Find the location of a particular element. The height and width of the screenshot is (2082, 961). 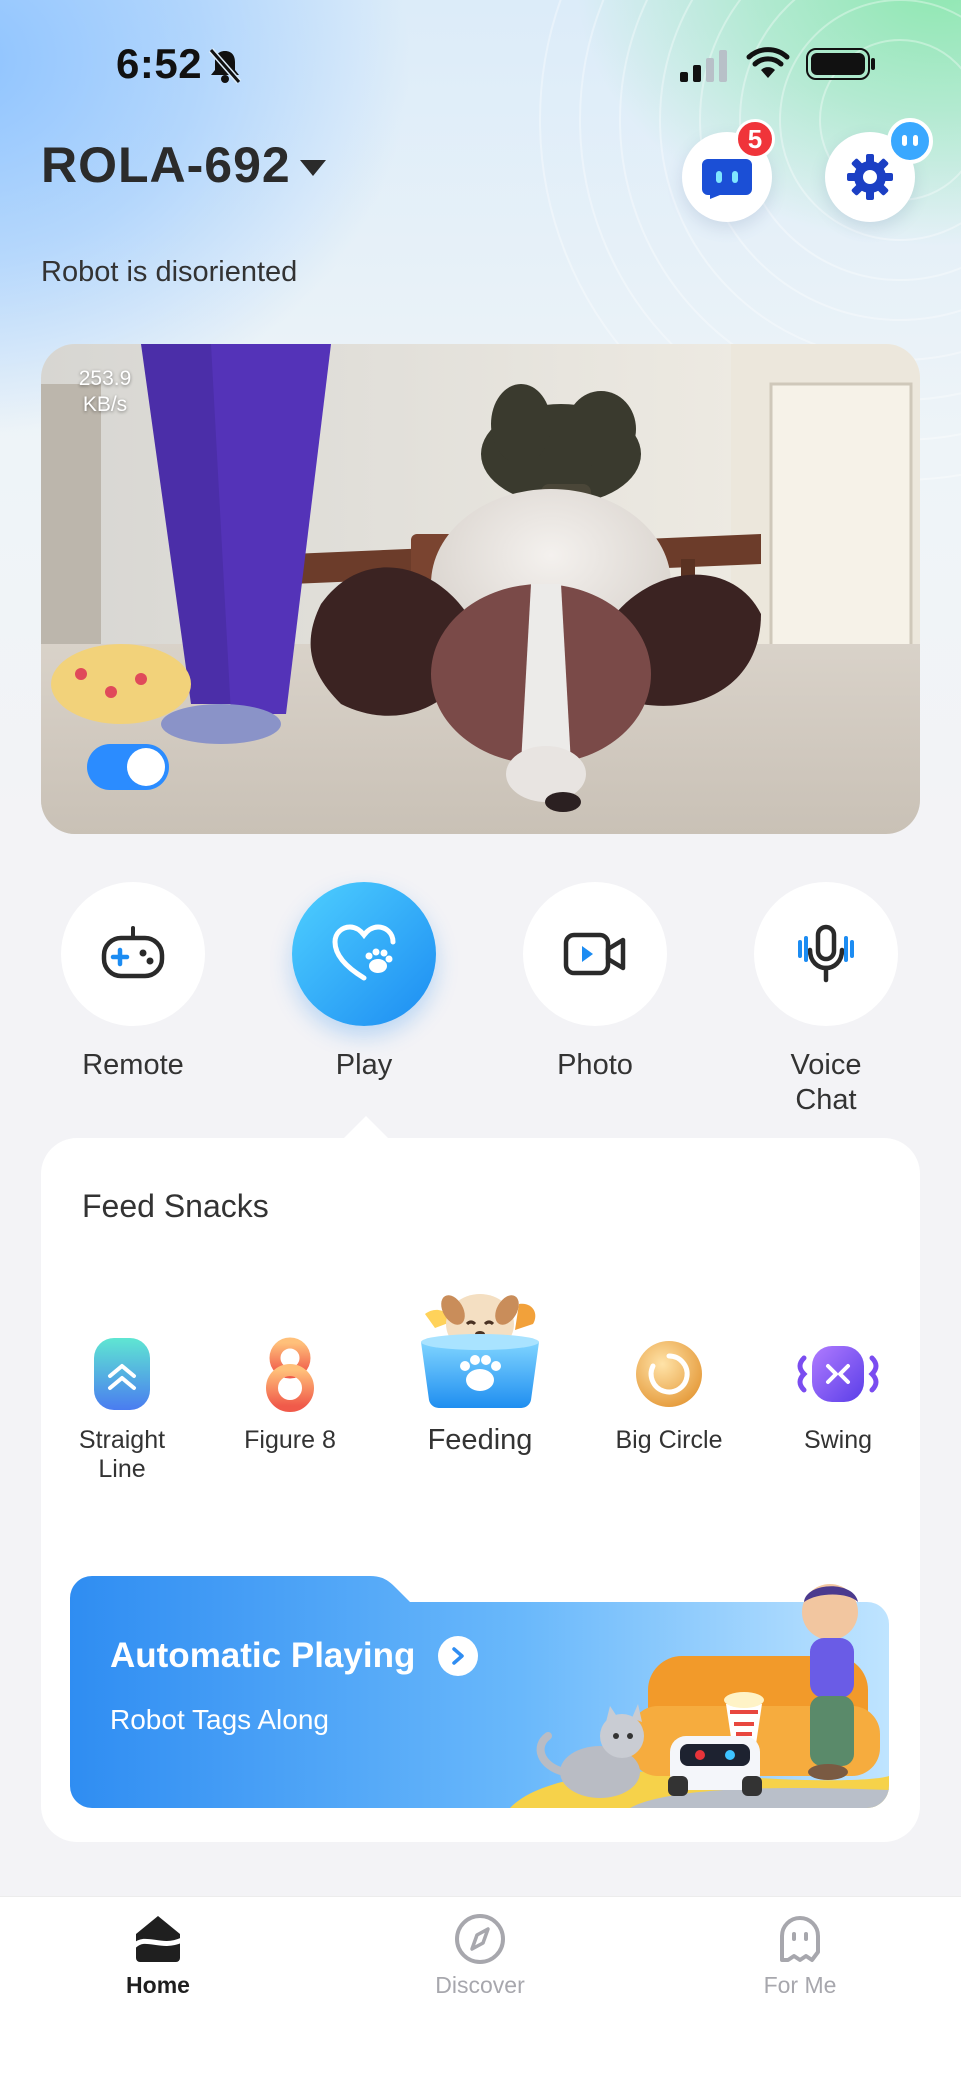

figure-8-label: Figure 8 is located at coordinates (290, 1440).